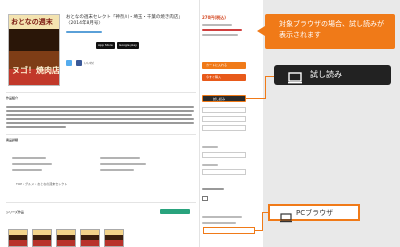 The image size is (400, 247). I want to click on trial-read-button: 試し読み, so click(332, 75).